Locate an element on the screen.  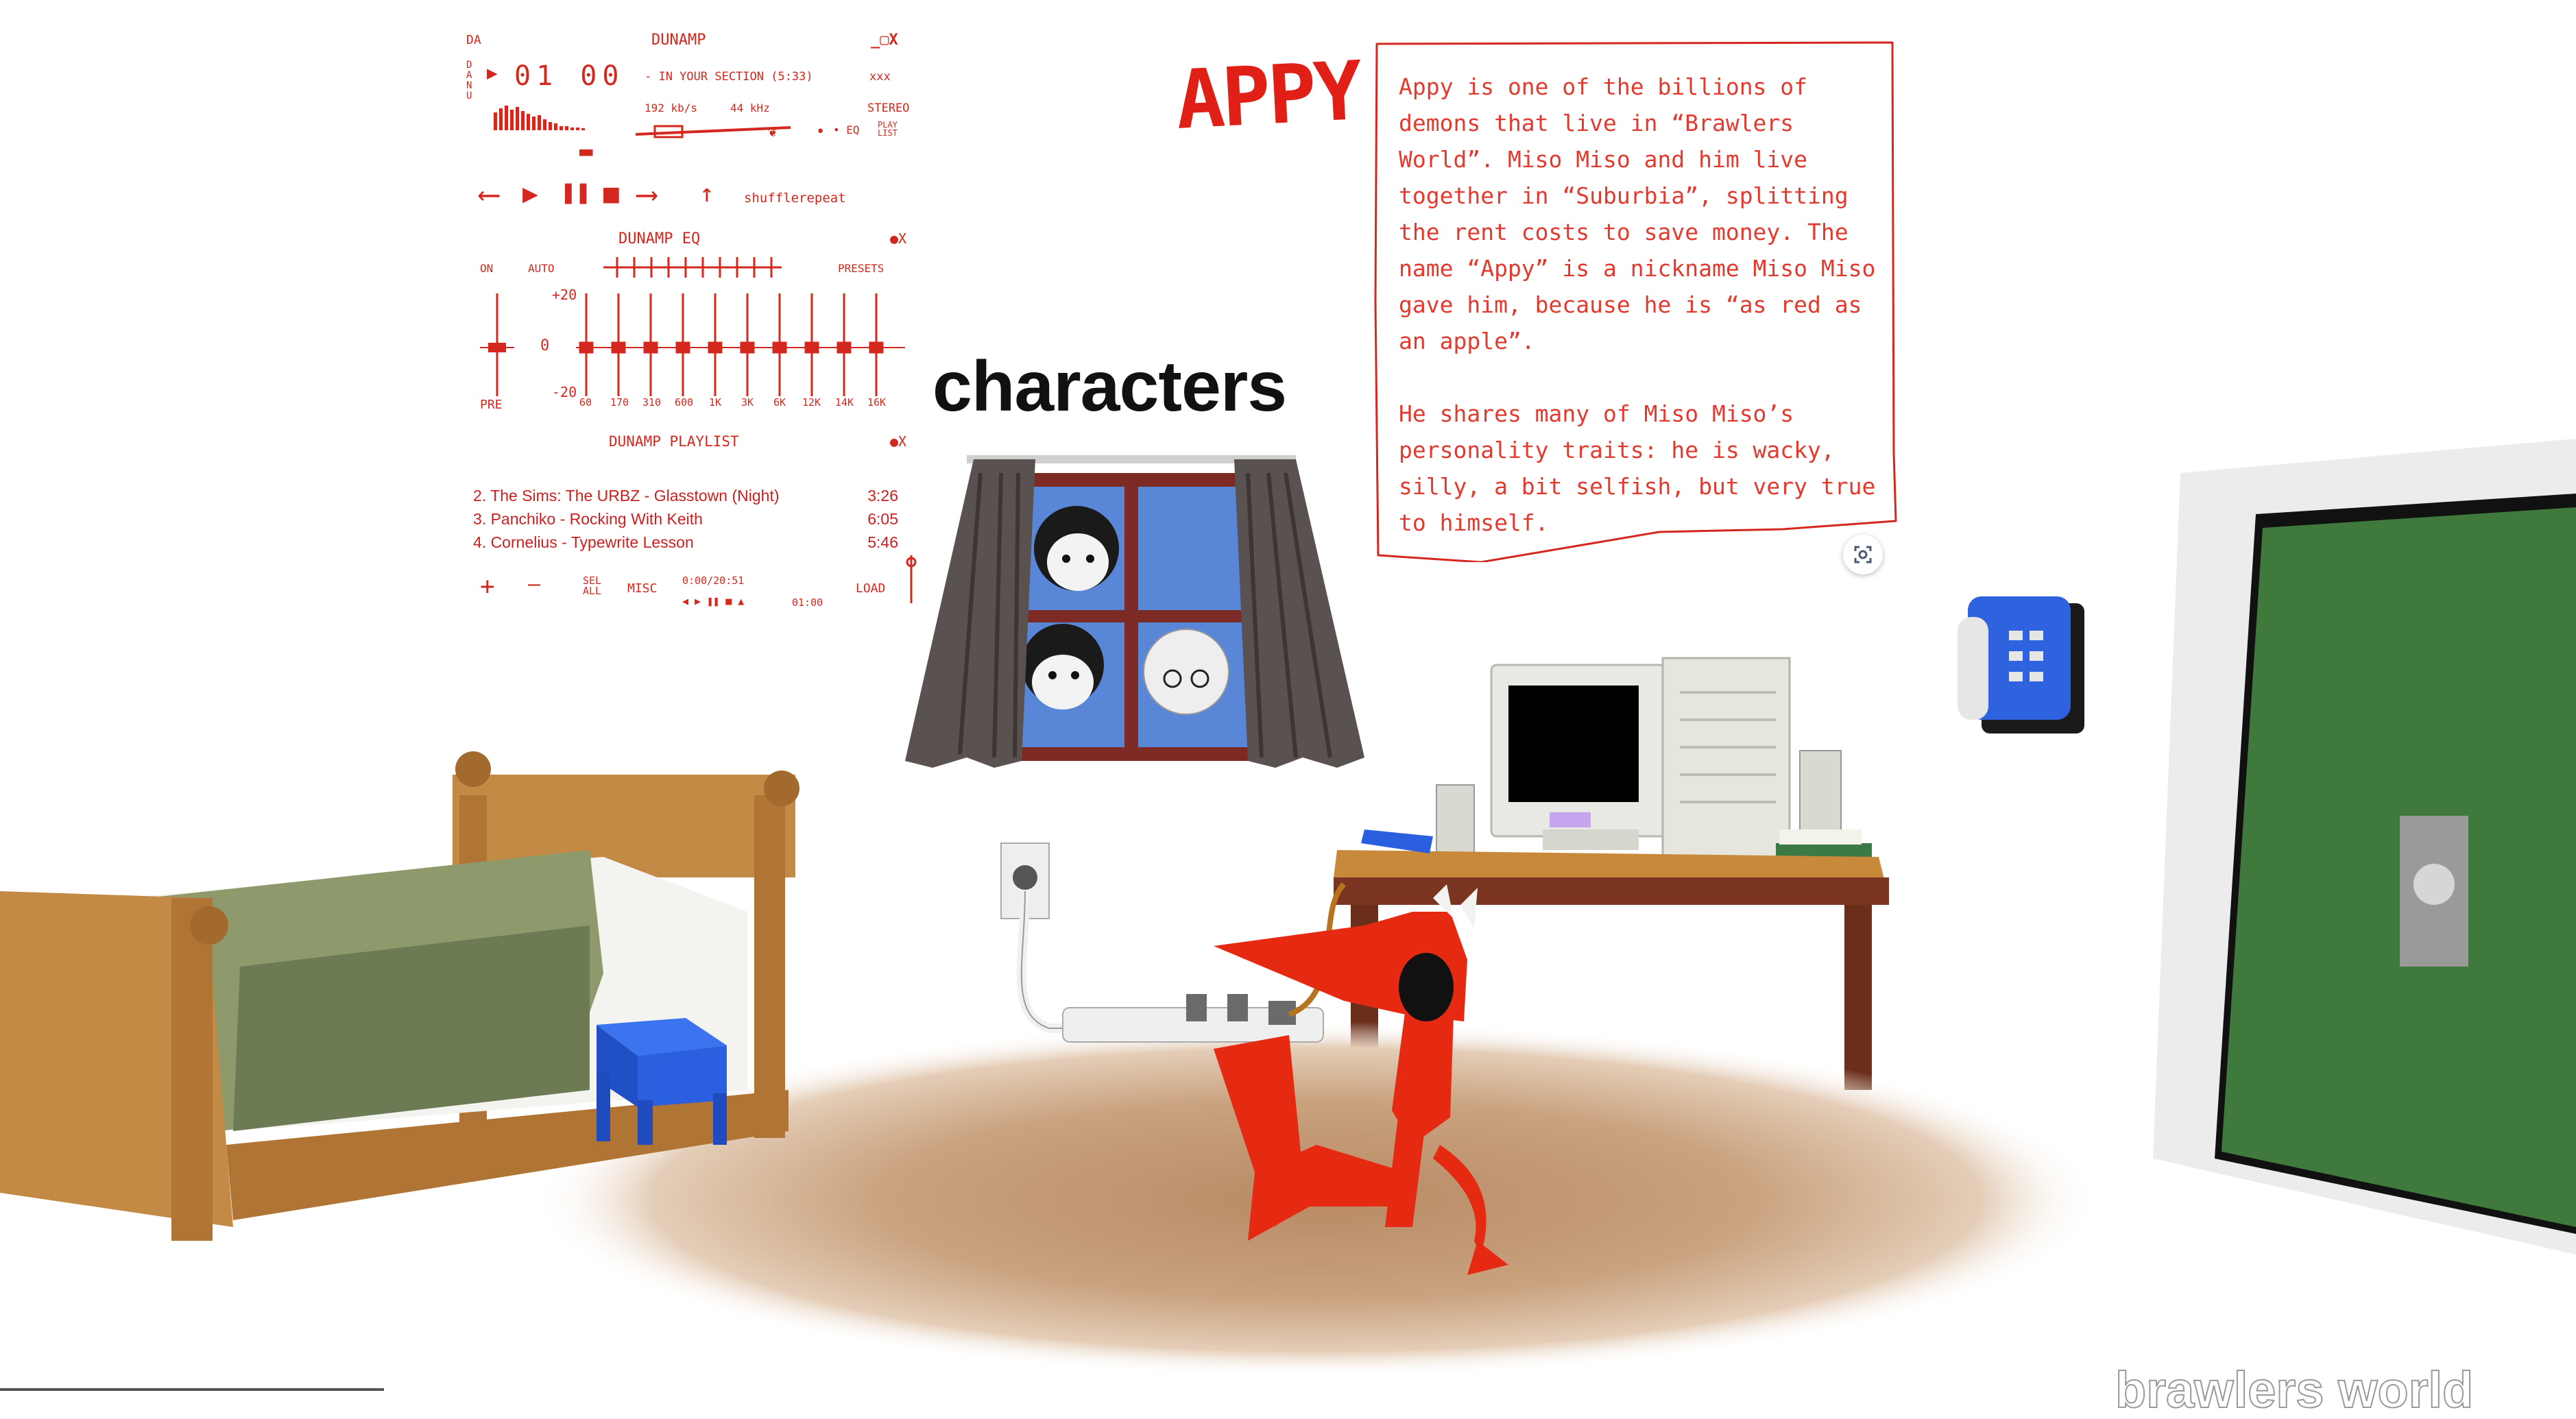
eq-toggle: • EQ is located at coordinates (847, 129).